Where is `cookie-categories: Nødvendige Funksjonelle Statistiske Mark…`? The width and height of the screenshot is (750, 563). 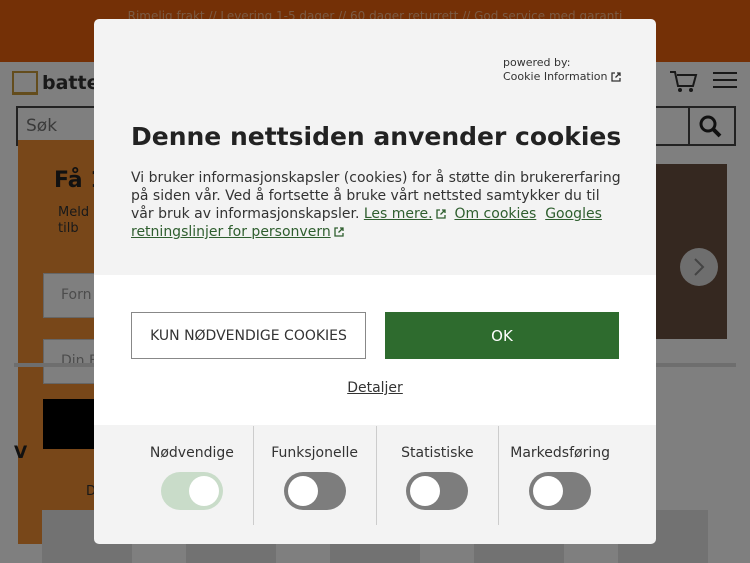 cookie-categories: Nødvendige Funksjonelle Statistiske Mark… is located at coordinates (376, 475).